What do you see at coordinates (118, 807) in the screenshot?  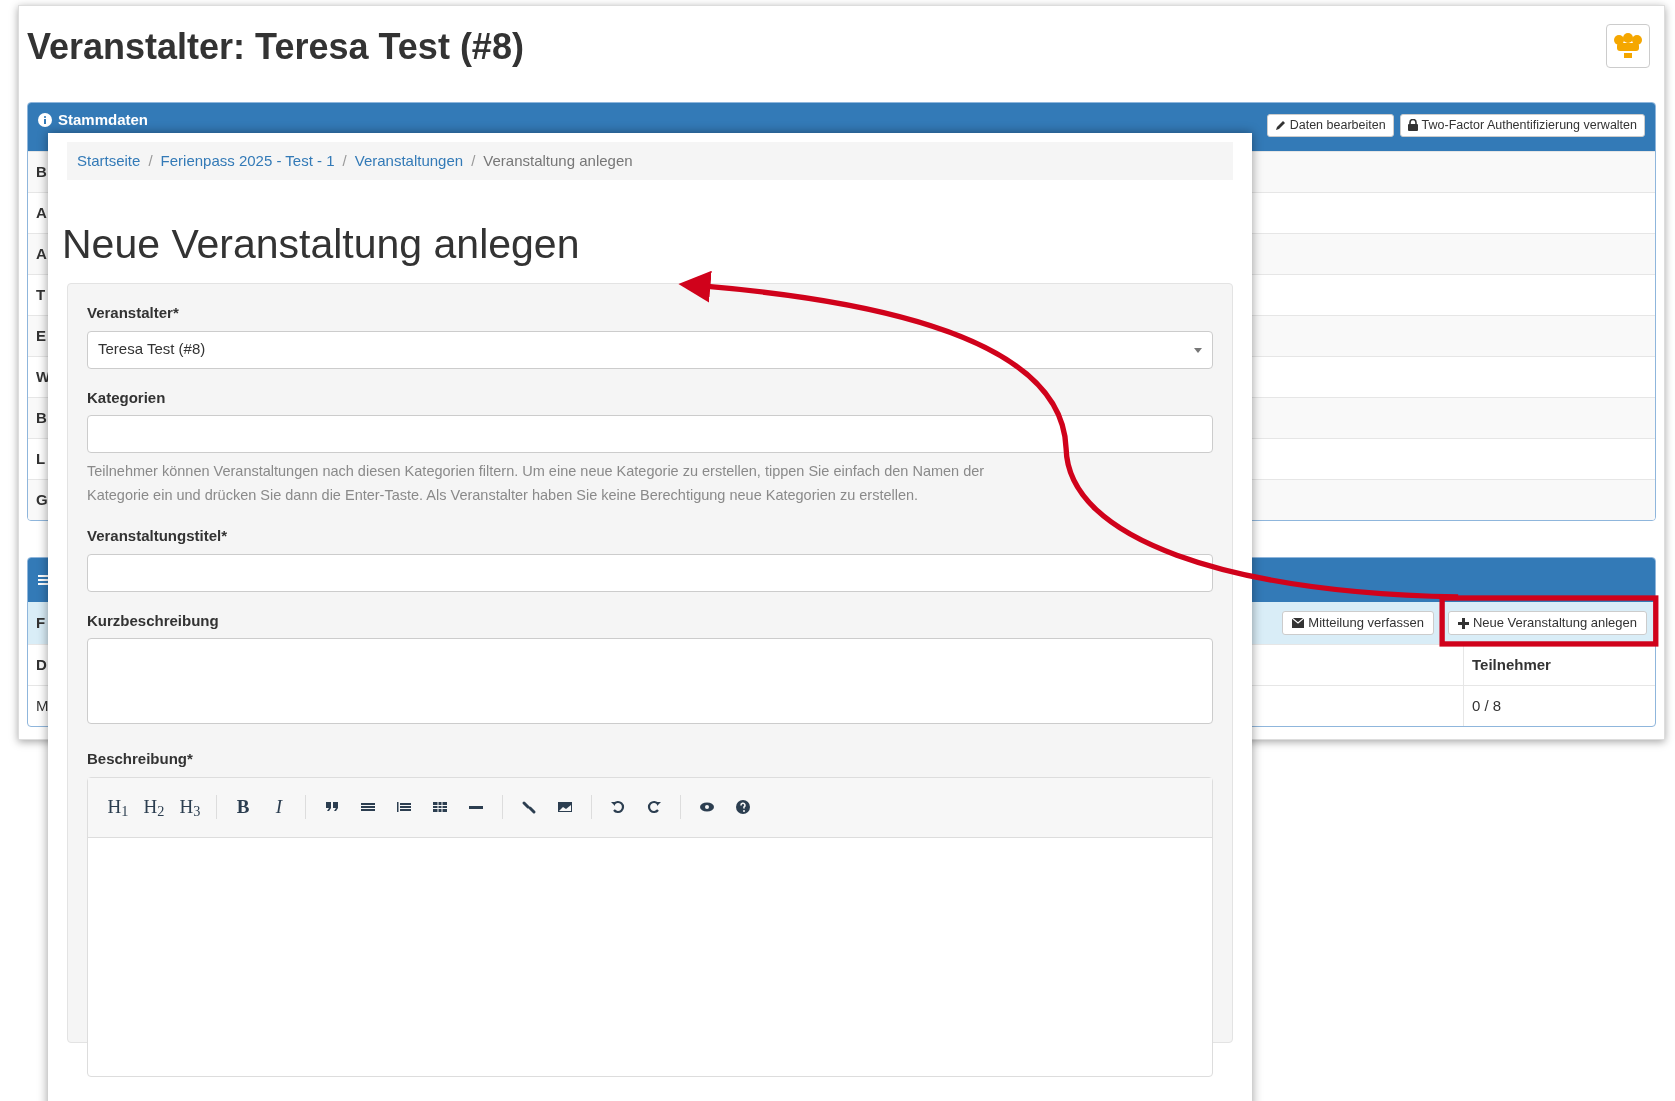 I see `heading-button: H$_{1}$` at bounding box center [118, 807].